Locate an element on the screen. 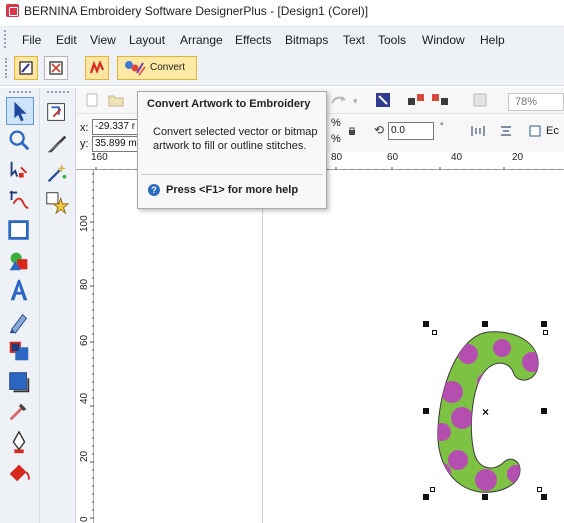  rotation-field: 0.0 is located at coordinates (411, 131).